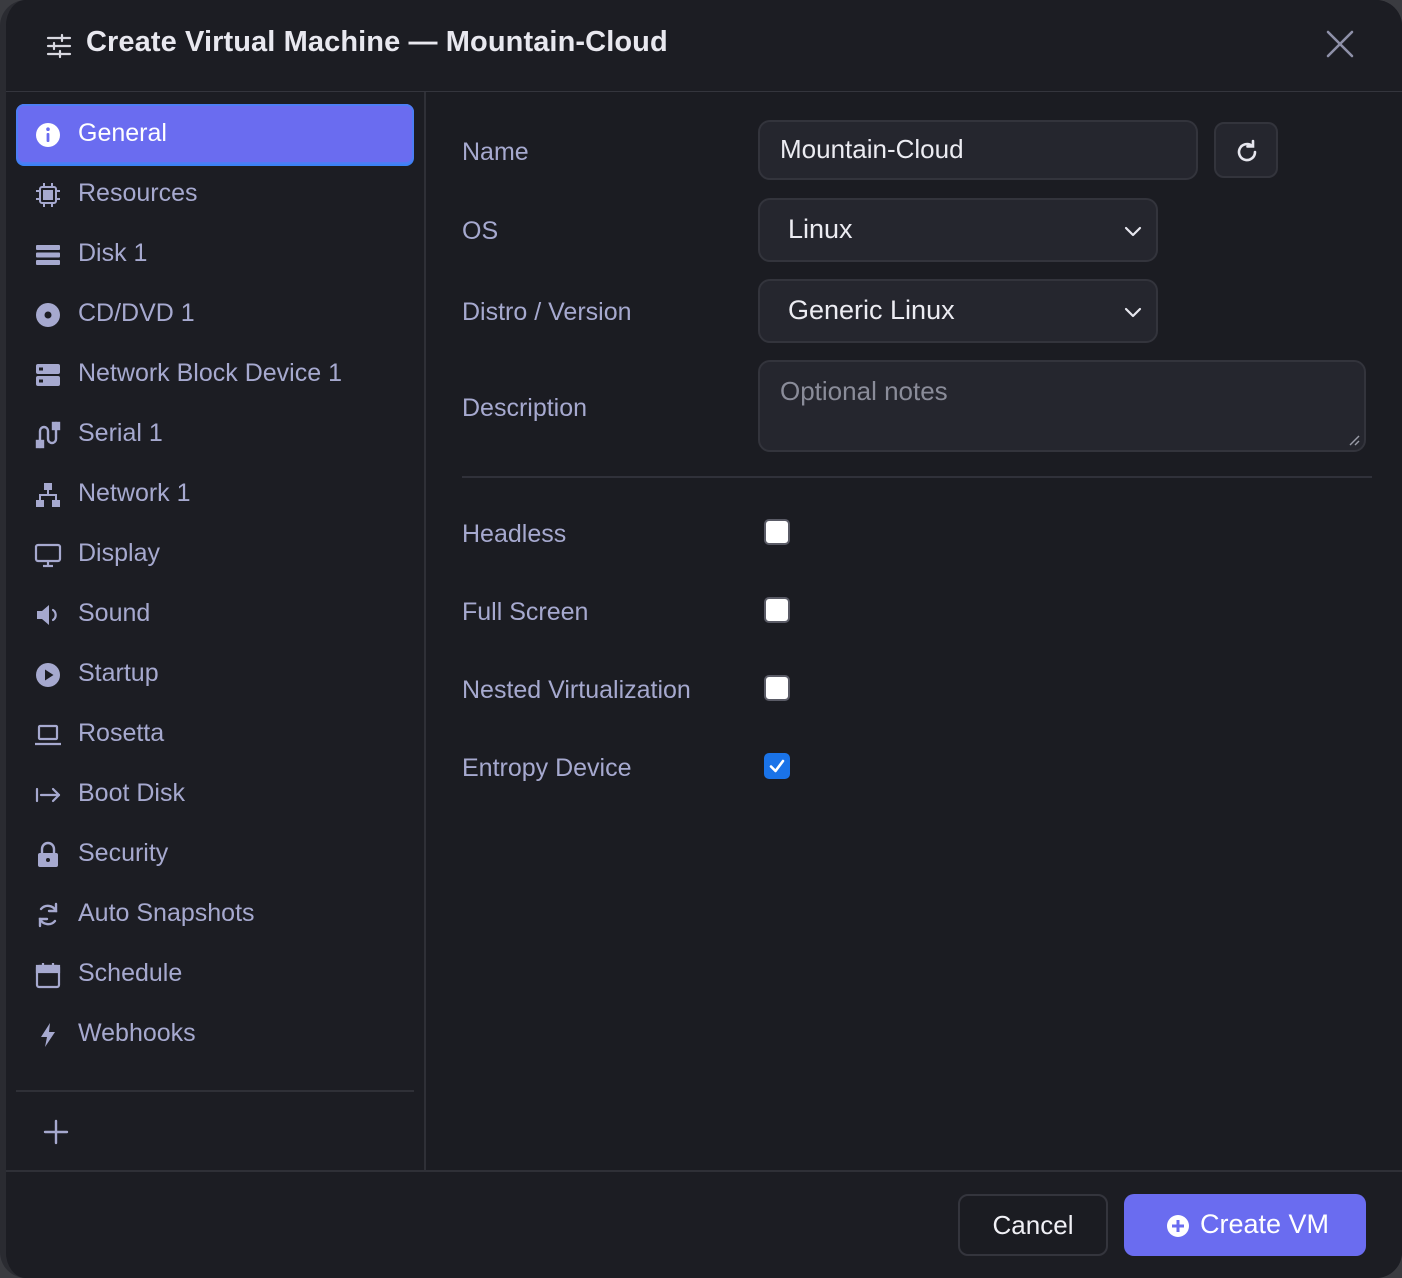 This screenshot has height=1278, width=1402. What do you see at coordinates (1265, 1224) in the screenshot?
I see `create-vm-label: Create VM` at bounding box center [1265, 1224].